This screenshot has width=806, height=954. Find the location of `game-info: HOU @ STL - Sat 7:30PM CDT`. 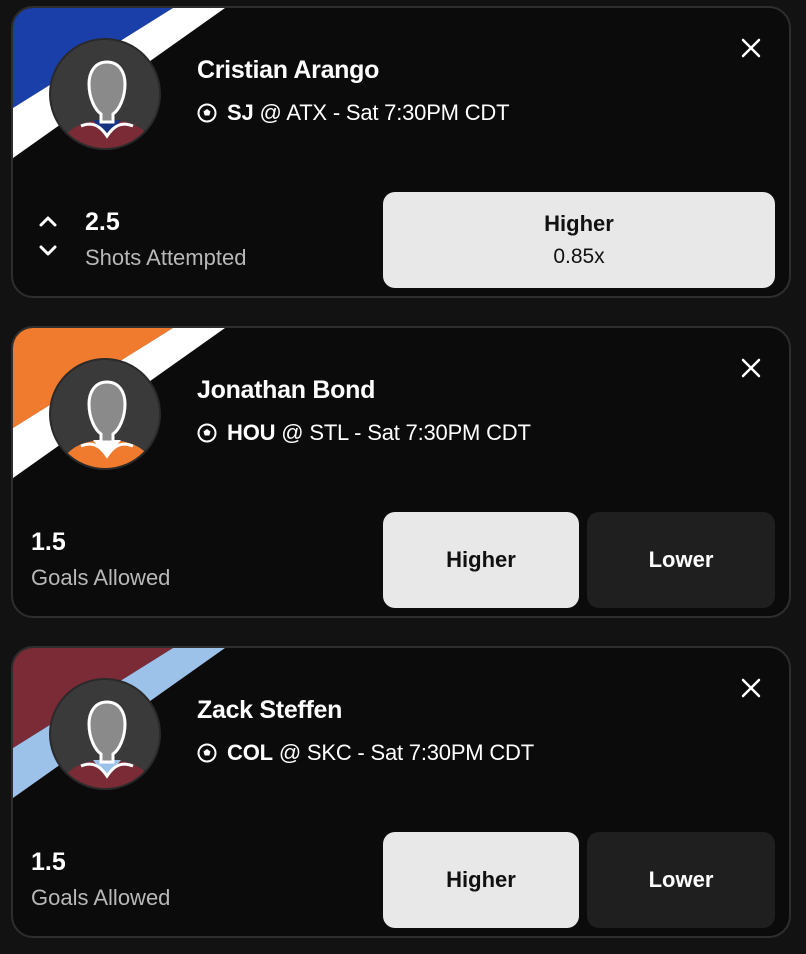

game-info: HOU @ STL - Sat 7:30PM CDT is located at coordinates (364, 433).